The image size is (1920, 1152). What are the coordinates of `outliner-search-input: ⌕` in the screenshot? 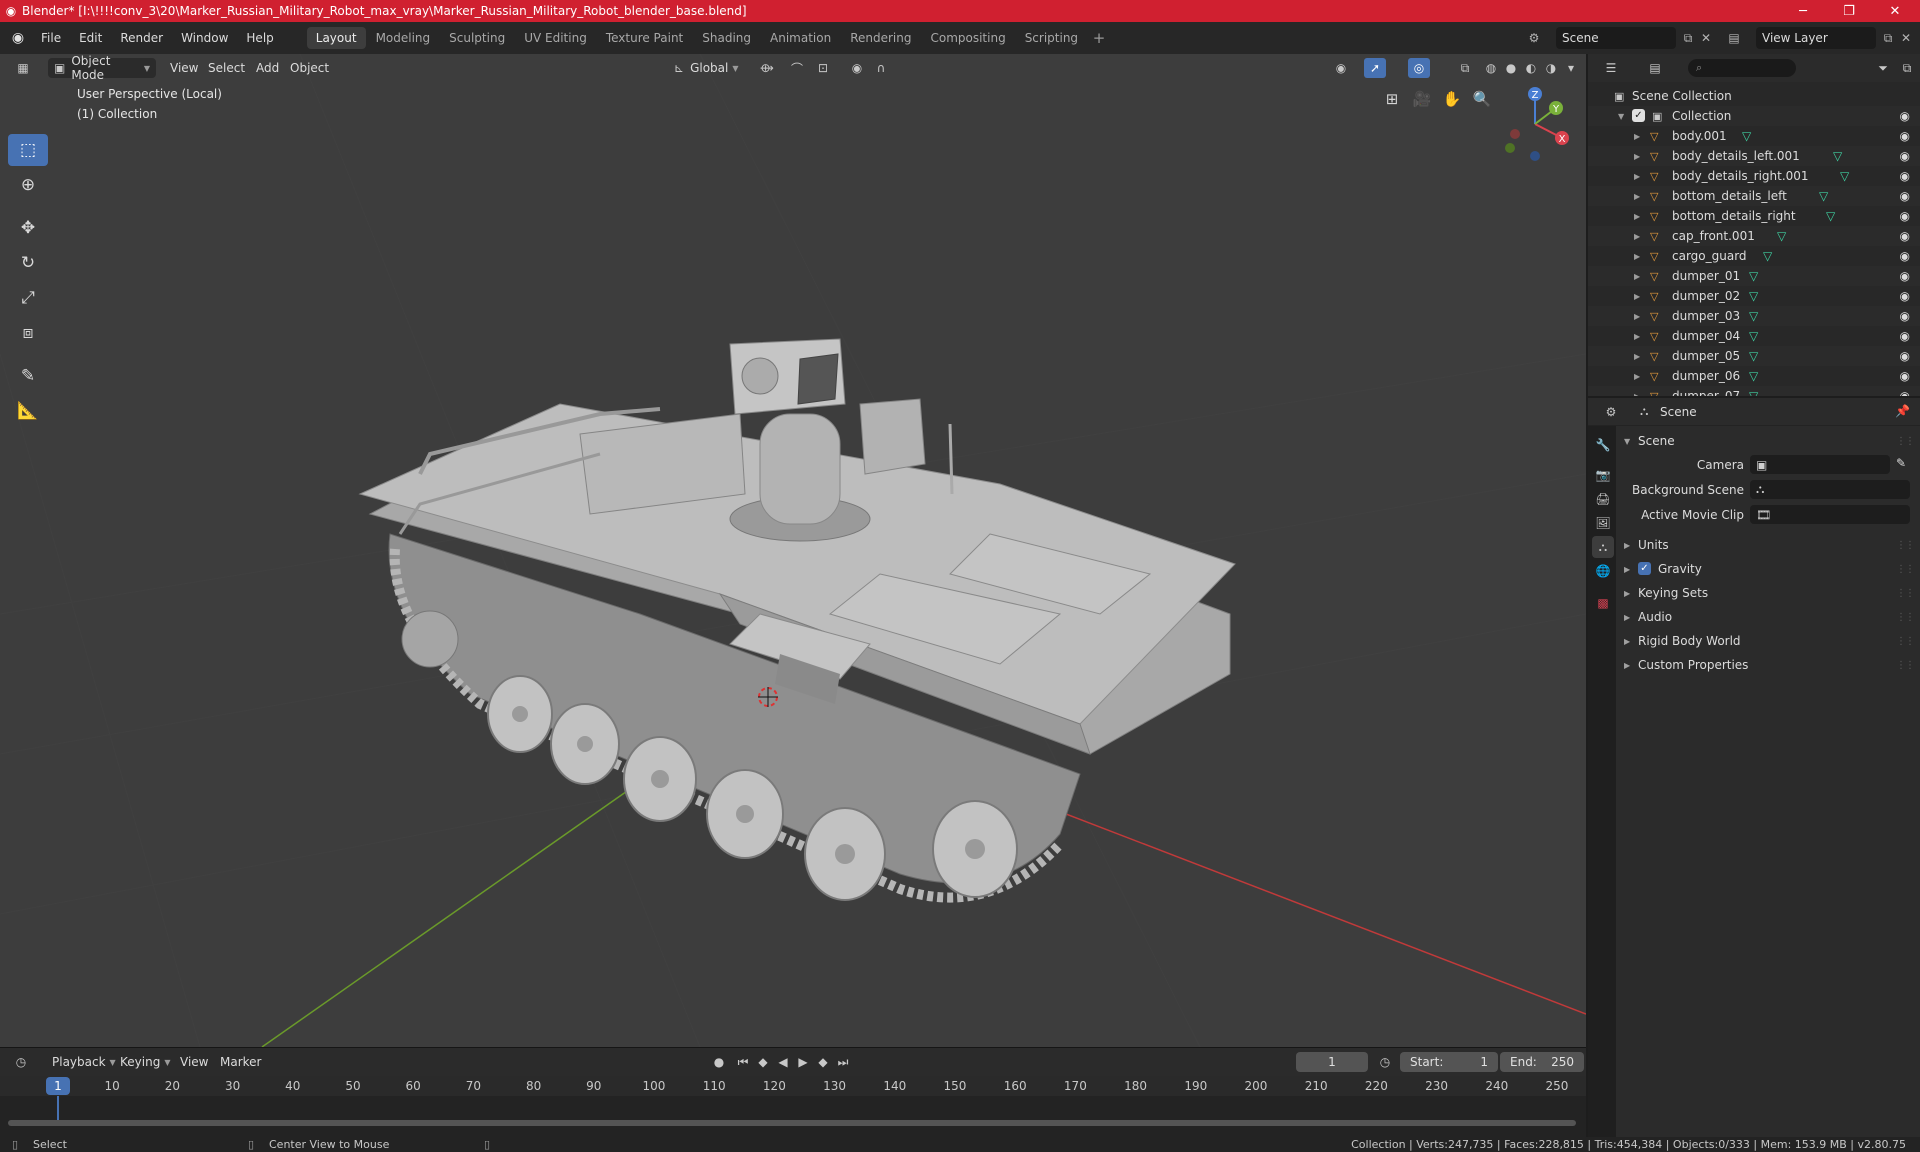 It's located at (1742, 68).